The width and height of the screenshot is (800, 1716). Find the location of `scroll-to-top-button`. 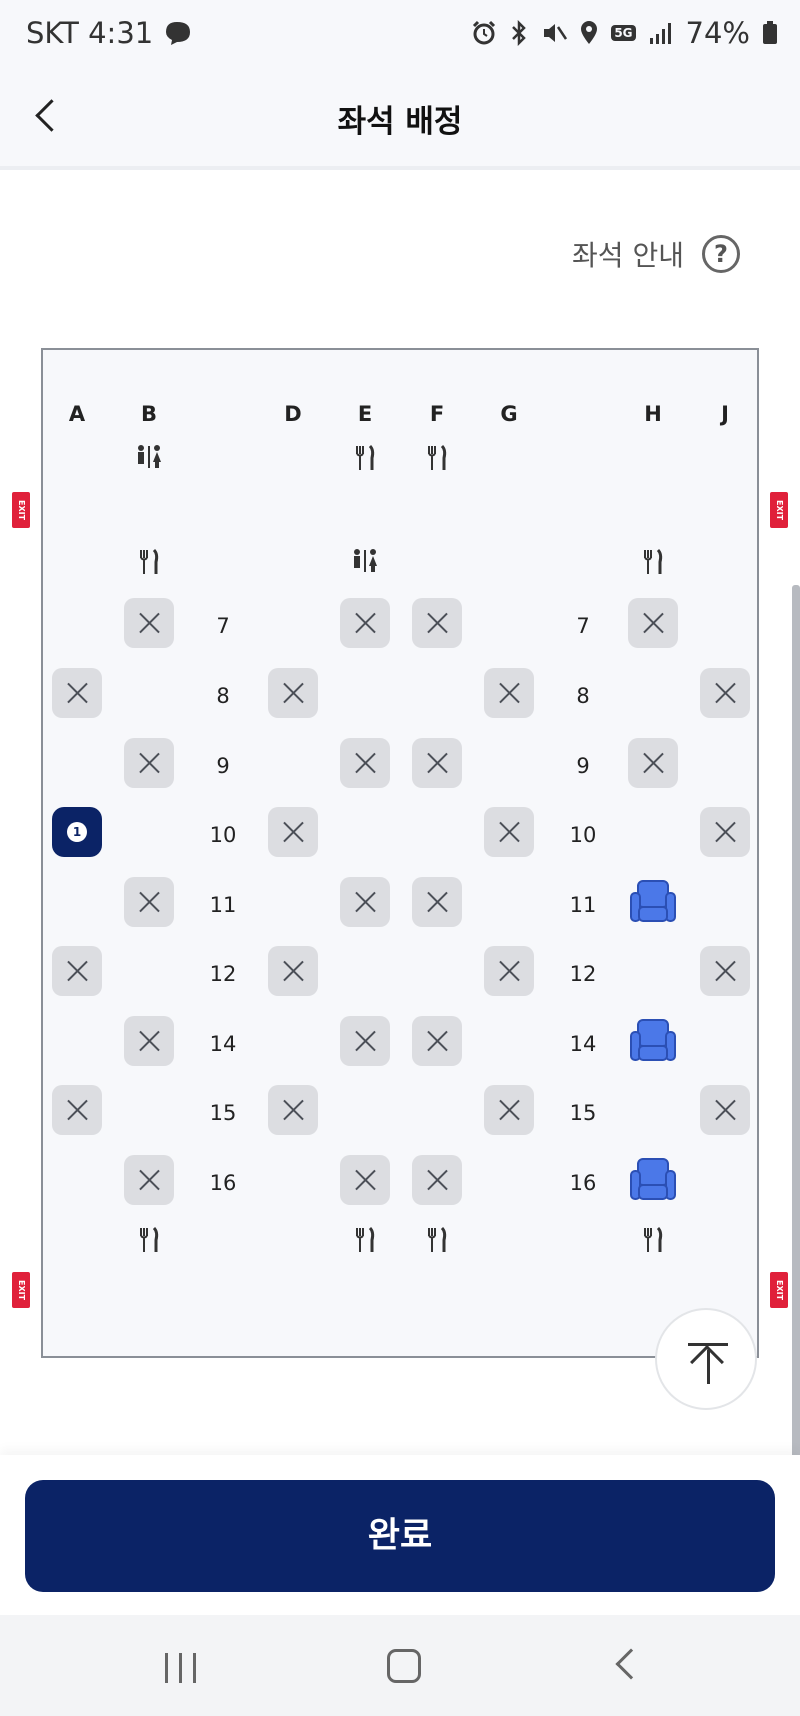

scroll-to-top-button is located at coordinates (706, 1359).